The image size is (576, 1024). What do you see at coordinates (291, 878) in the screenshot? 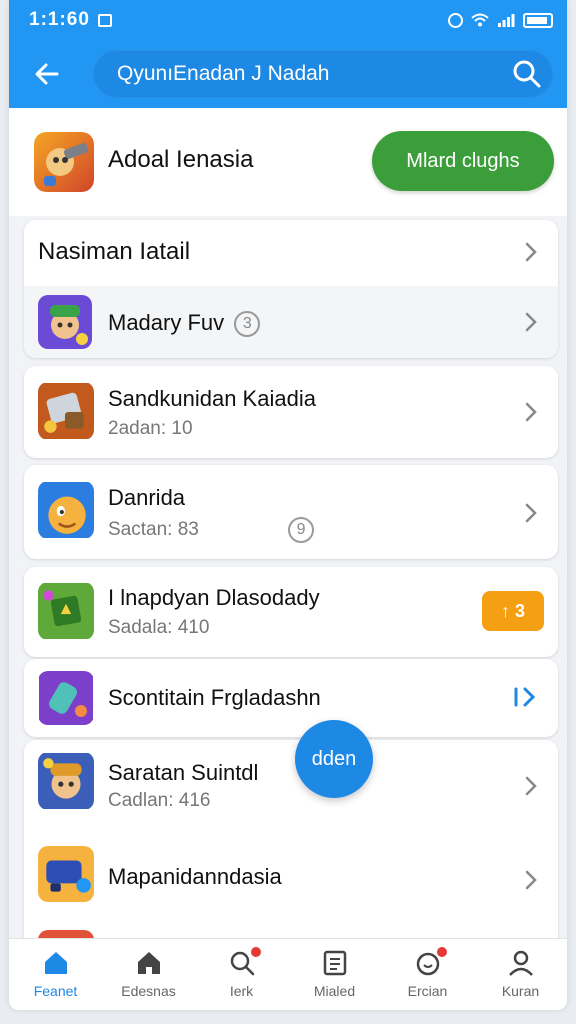
I see `list-item: Mapanidanndasia` at bounding box center [291, 878].